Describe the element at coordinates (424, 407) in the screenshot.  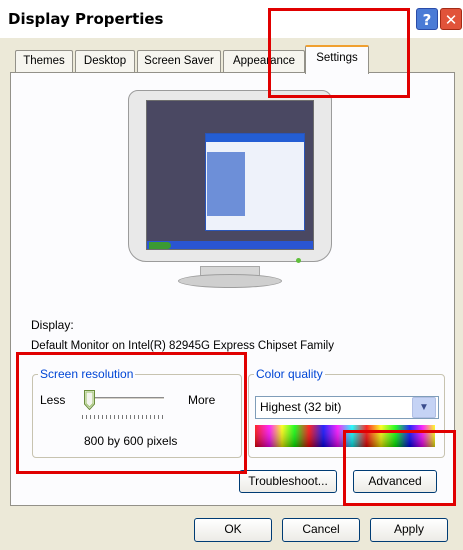
I see `chevron-down-icon: ▼` at that location.